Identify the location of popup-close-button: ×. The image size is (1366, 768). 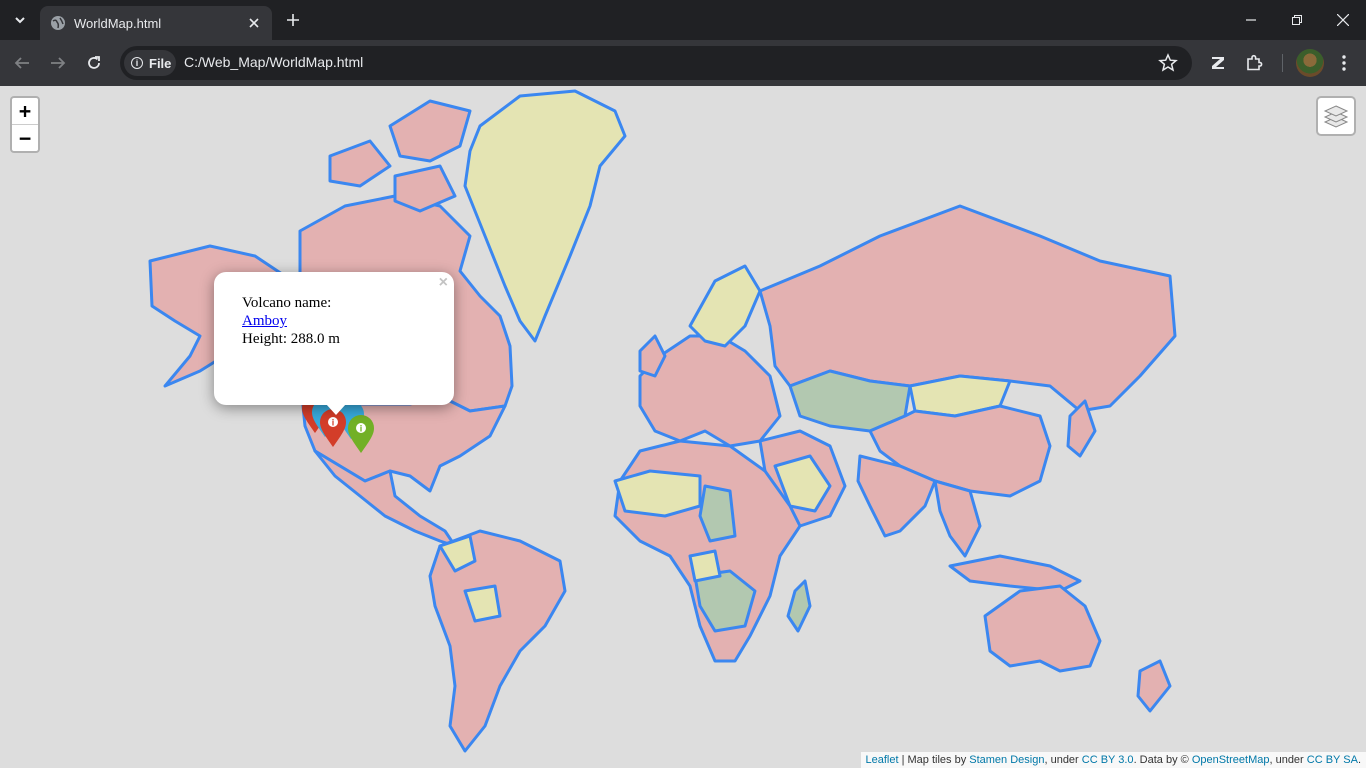
(443, 283).